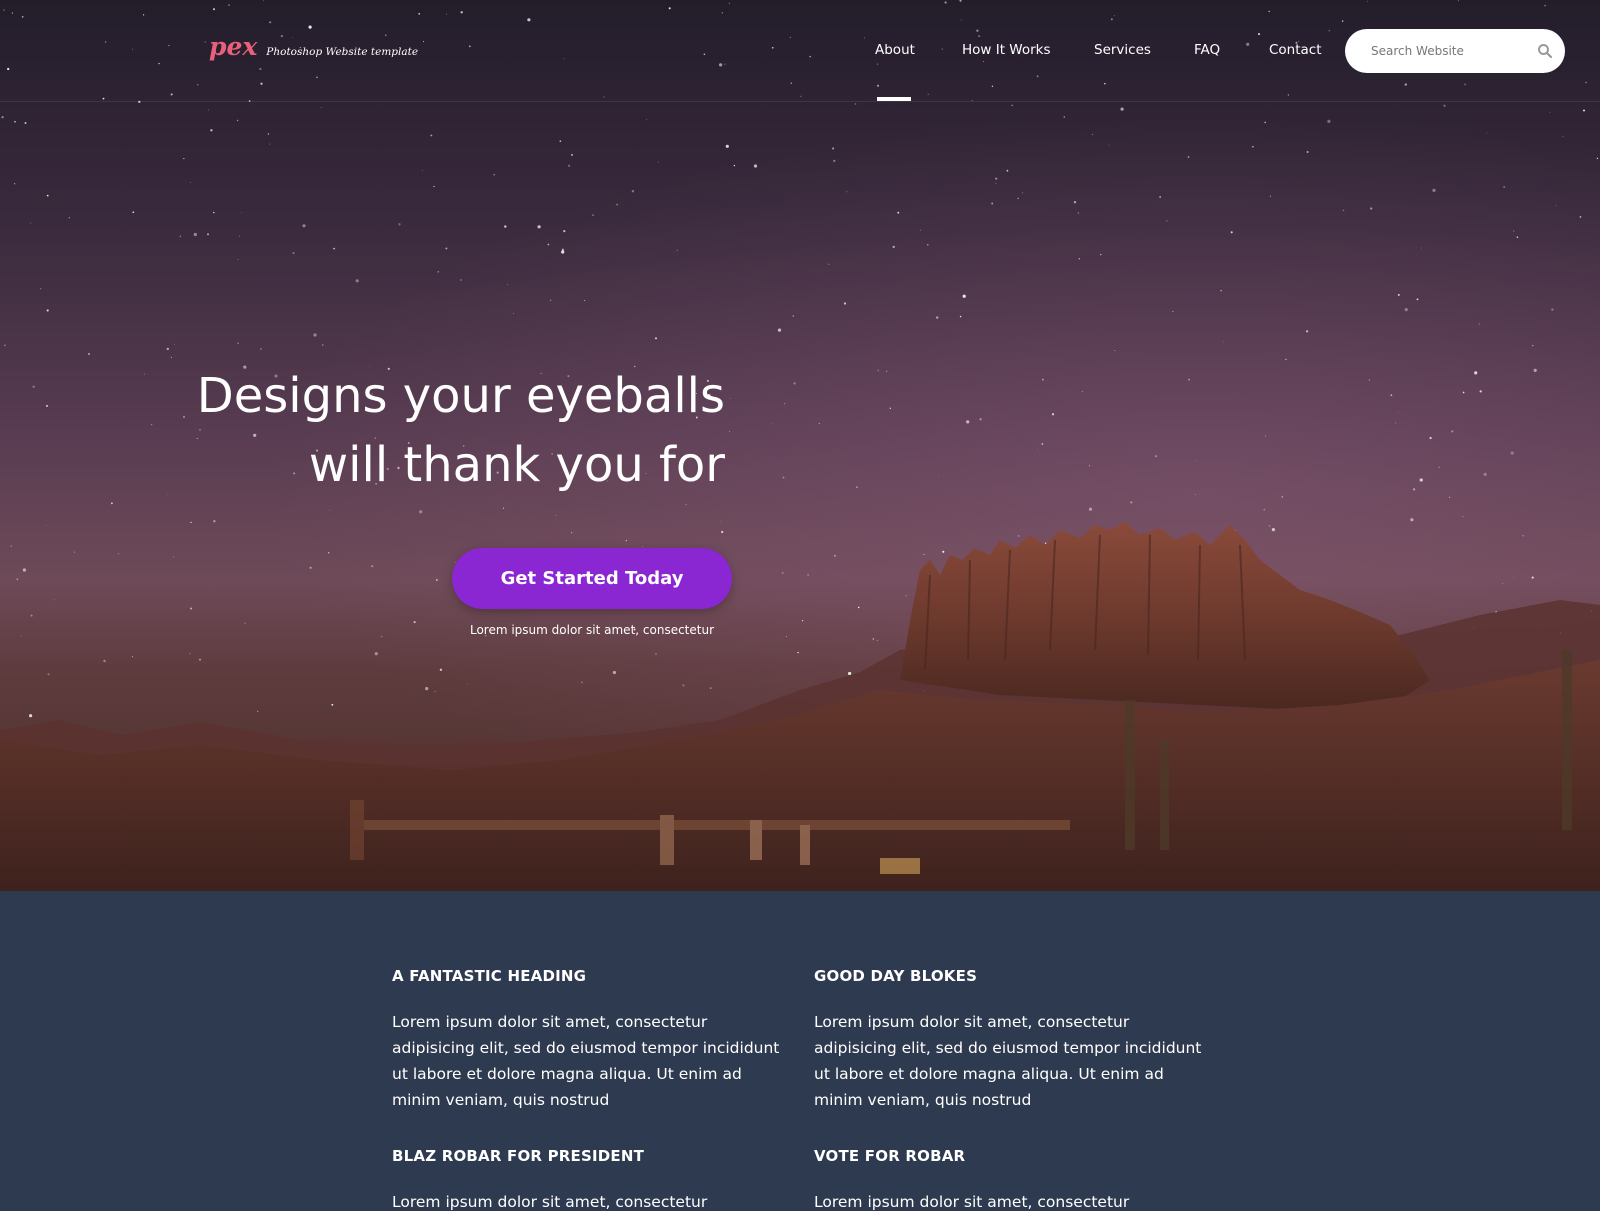  What do you see at coordinates (895, 50) in the screenshot?
I see `nav-item-about: About` at bounding box center [895, 50].